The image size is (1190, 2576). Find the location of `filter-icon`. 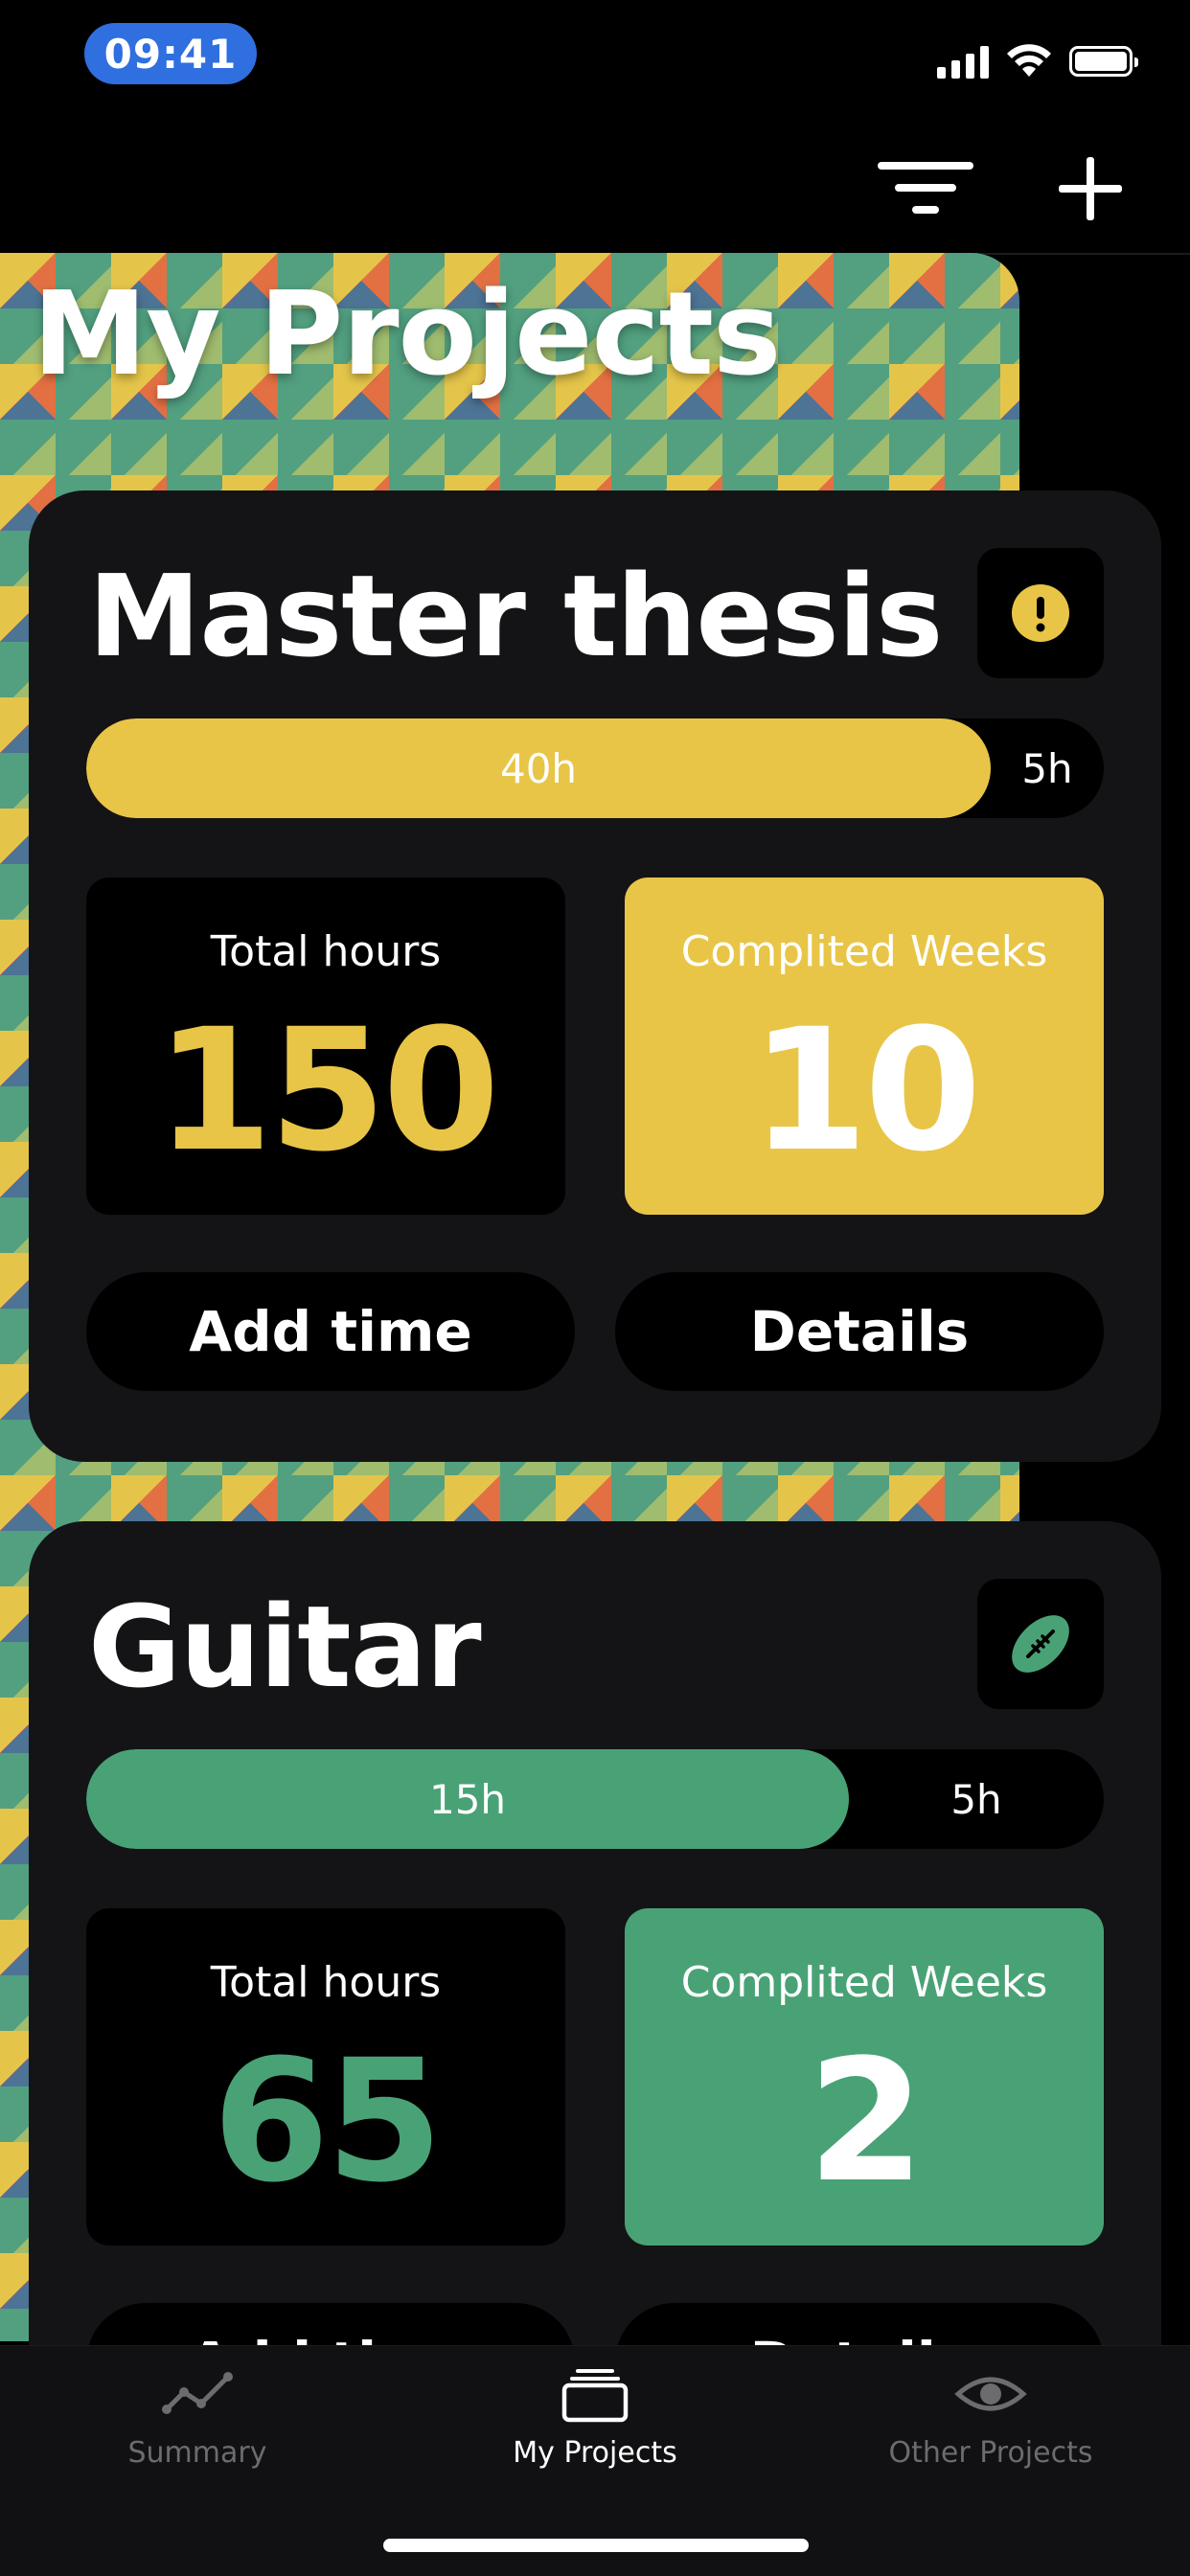

filter-icon is located at coordinates (926, 188).